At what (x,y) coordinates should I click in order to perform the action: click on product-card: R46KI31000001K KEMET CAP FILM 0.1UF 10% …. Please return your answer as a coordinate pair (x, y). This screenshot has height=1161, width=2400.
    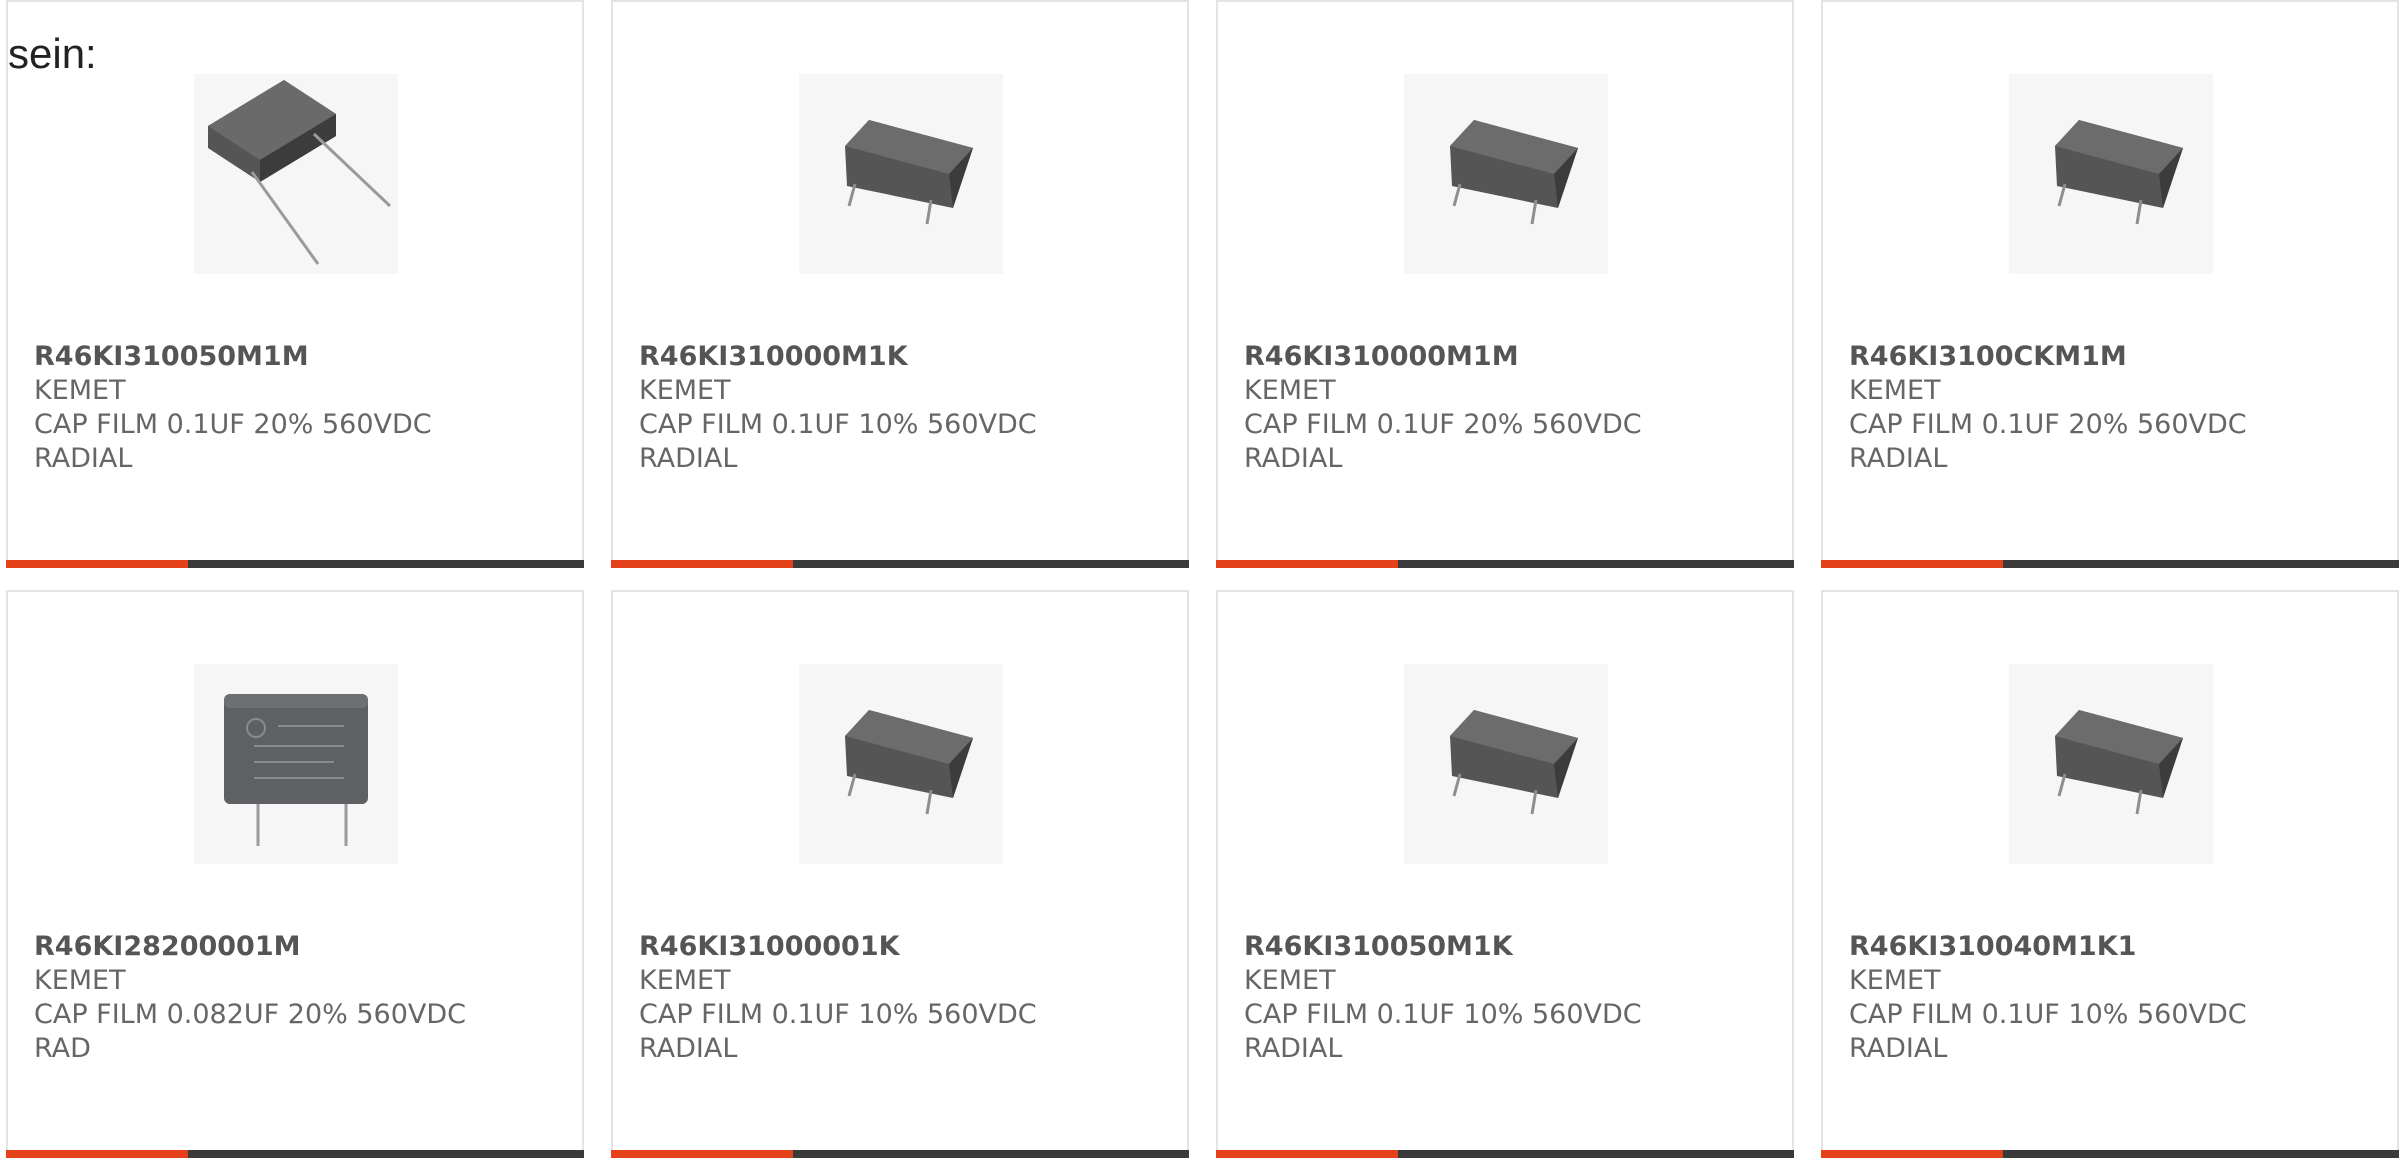
    Looking at the image, I should click on (900, 874).